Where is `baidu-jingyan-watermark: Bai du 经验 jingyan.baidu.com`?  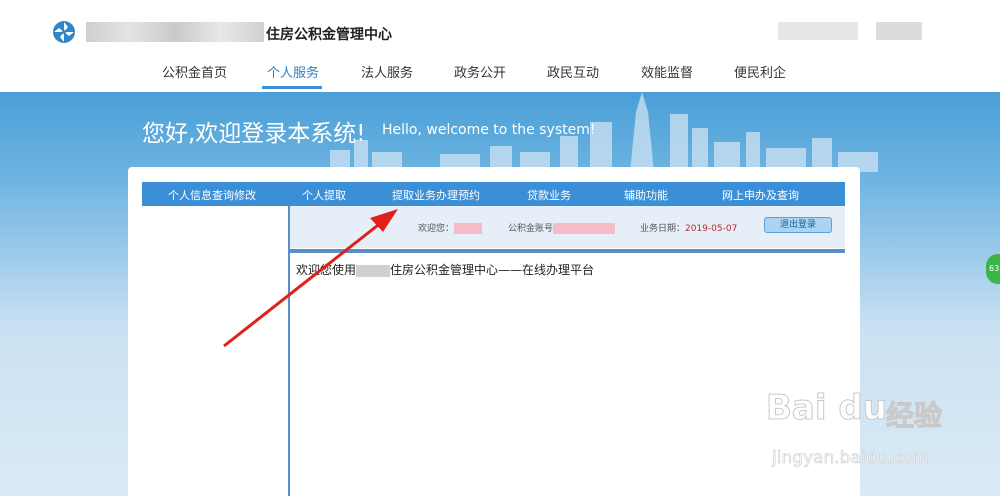
baidu-jingyan-watermark: Bai du 经验 jingyan.baidu.com is located at coordinates (882, 434).